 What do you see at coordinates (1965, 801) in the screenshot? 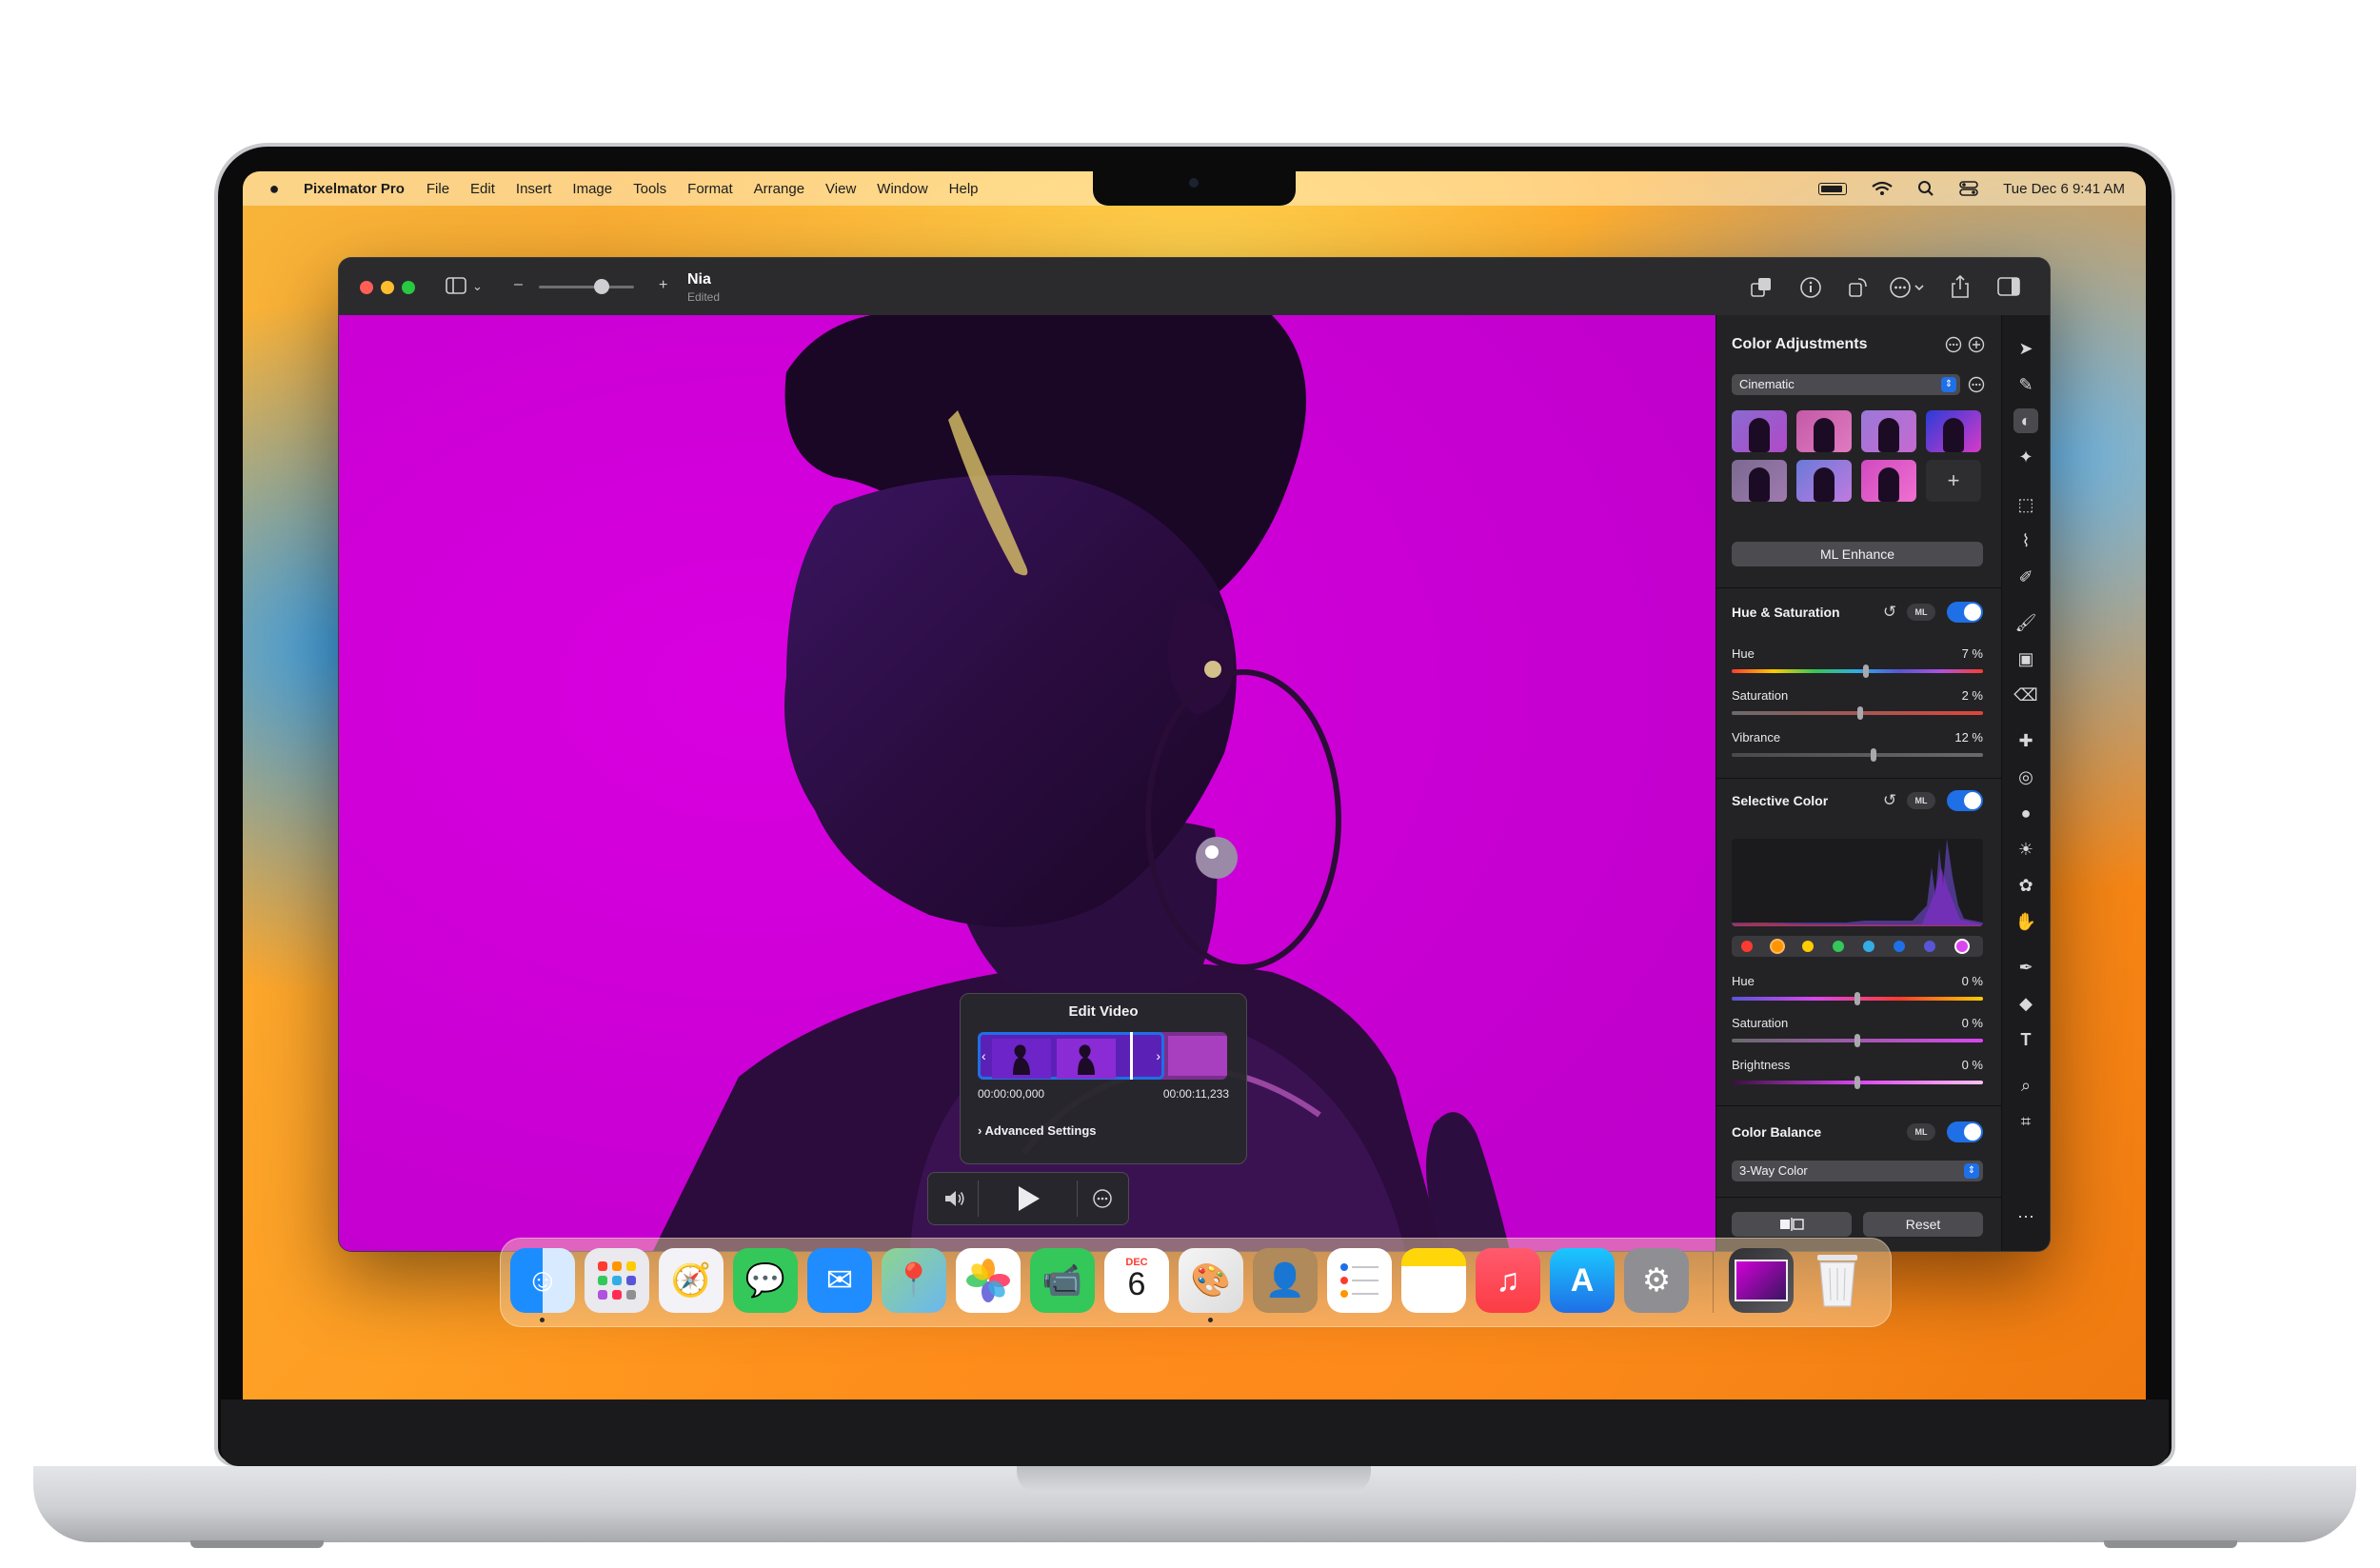
I see `selective-color-toggle` at bounding box center [1965, 801].